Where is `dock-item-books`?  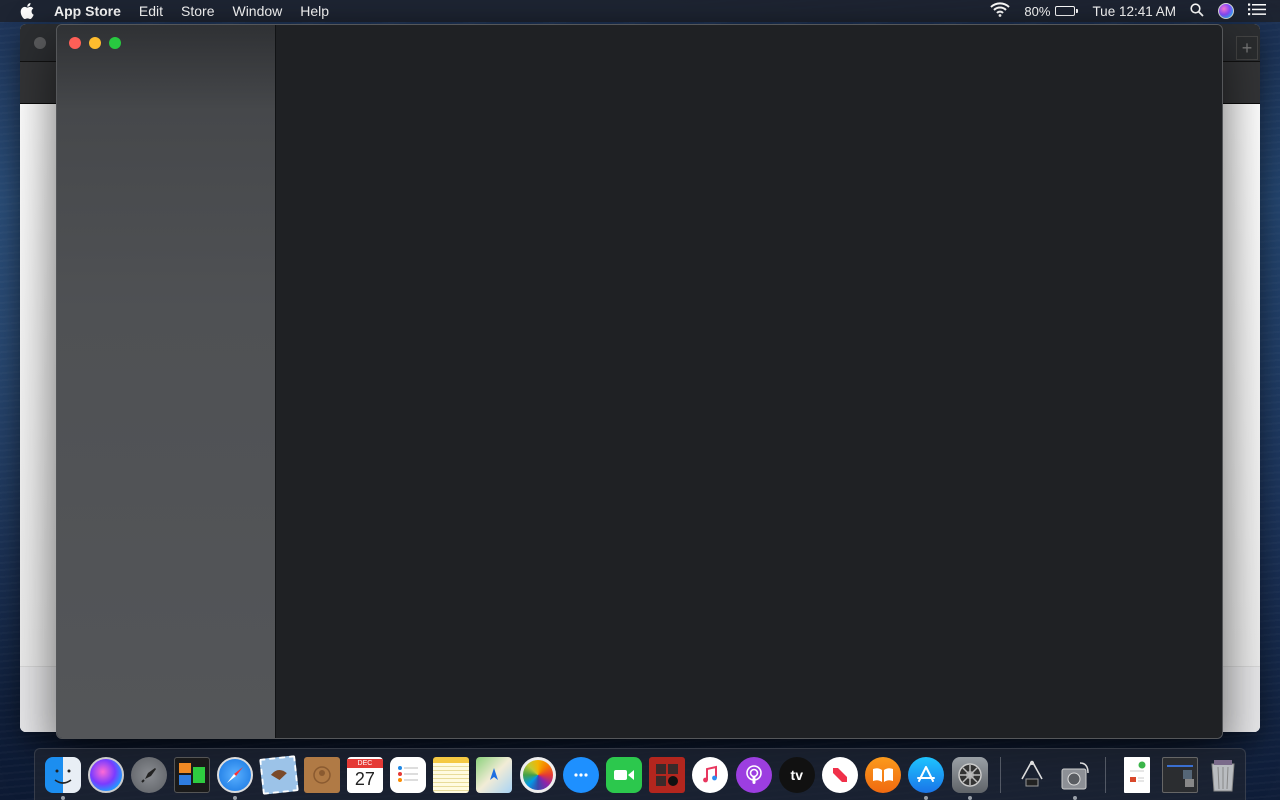 dock-item-books is located at coordinates (883, 775).